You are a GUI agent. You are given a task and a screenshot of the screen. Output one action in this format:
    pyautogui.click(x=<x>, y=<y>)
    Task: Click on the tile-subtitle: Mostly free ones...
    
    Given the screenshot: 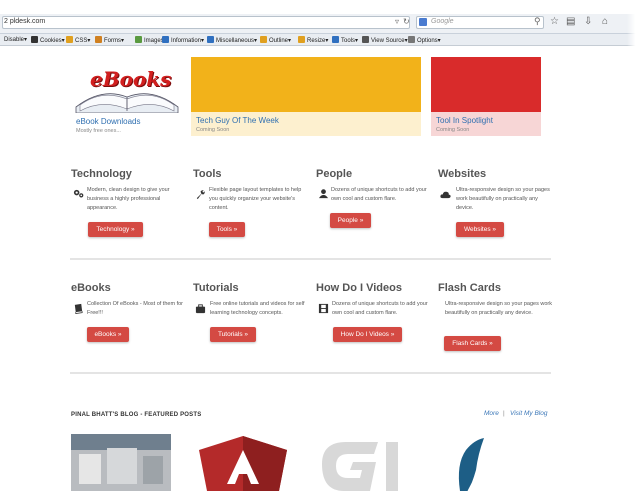 What is the action you would take?
    pyautogui.click(x=98, y=131)
    